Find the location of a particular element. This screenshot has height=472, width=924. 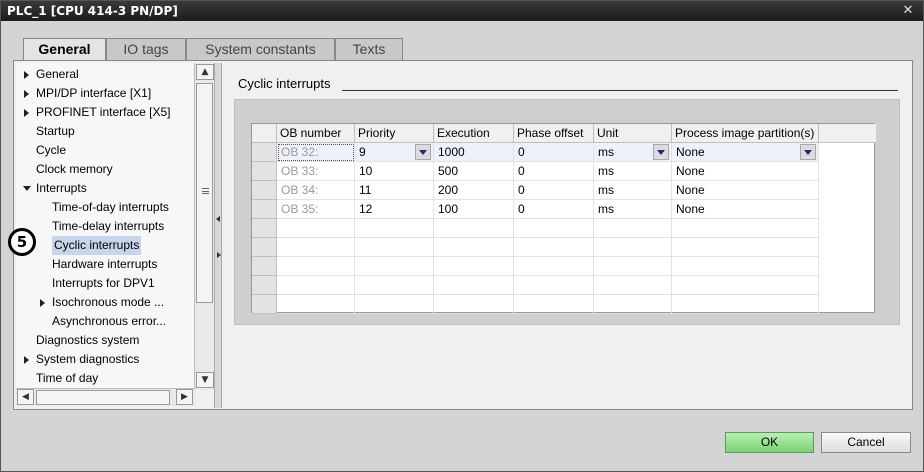

title-bar: PLC_1 [CPU 414-3 PN/DP] ✕ is located at coordinates (462, 11).